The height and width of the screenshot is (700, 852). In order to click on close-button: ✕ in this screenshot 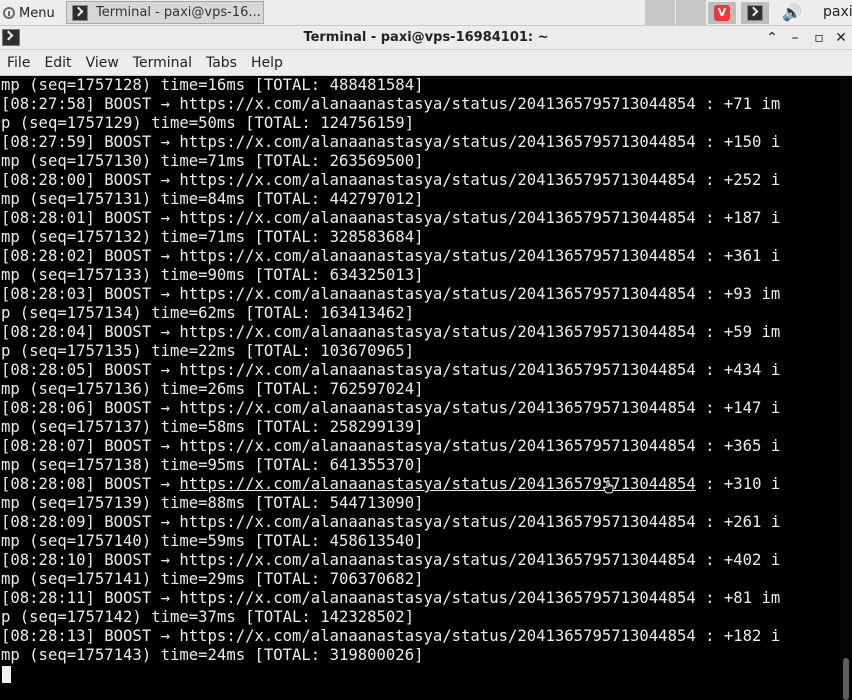, I will do `click(841, 38)`.